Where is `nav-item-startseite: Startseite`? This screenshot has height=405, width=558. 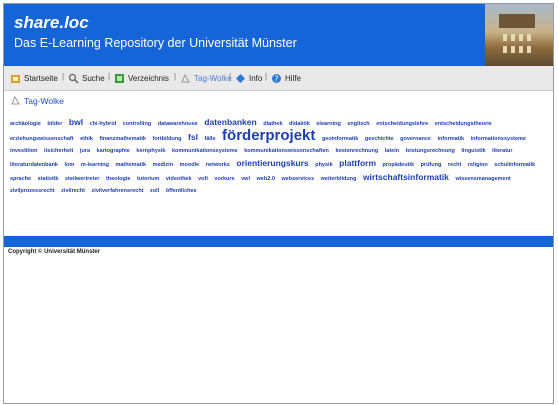 nav-item-startseite: Startseite is located at coordinates (34, 78).